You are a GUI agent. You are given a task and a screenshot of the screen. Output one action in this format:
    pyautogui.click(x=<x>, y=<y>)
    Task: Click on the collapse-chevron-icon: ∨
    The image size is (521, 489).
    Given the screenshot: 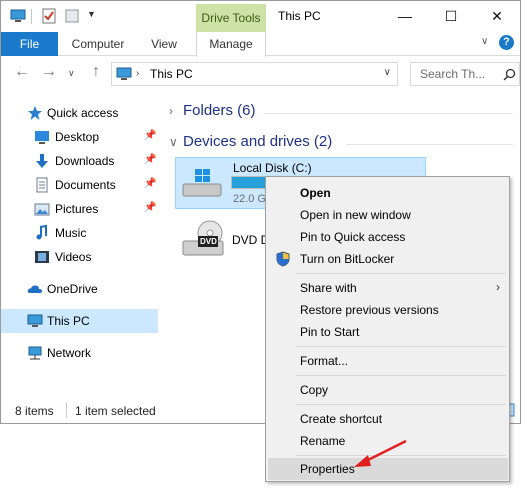 What is the action you would take?
    pyautogui.click(x=176, y=142)
    